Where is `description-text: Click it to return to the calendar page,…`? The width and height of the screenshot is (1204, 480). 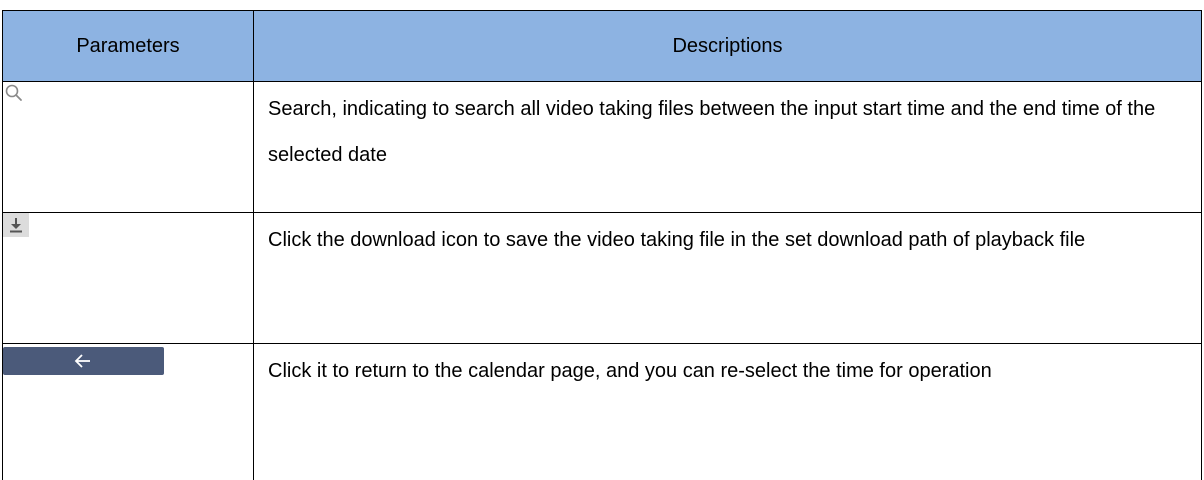
description-text: Click it to return to the calendar page,… is located at coordinates (630, 371).